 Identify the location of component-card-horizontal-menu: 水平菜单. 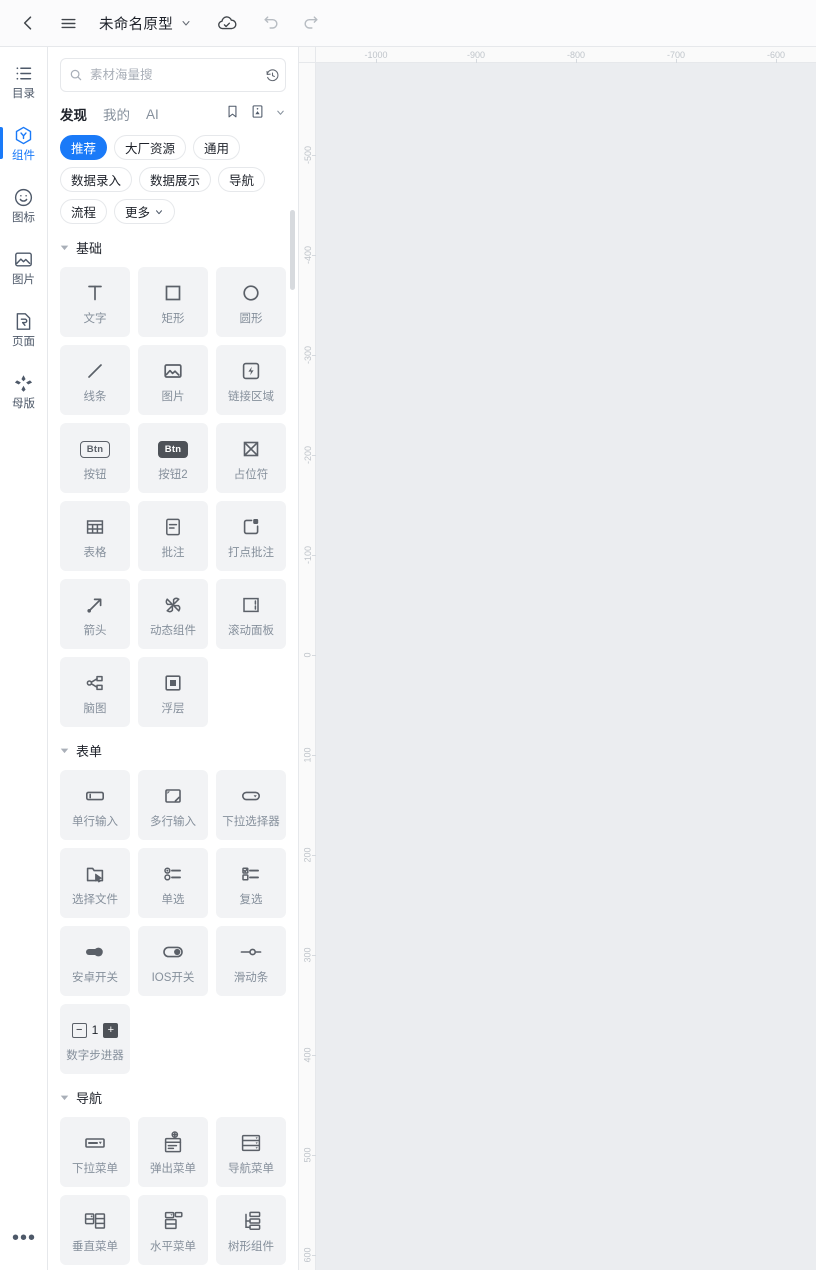
(173, 1230).